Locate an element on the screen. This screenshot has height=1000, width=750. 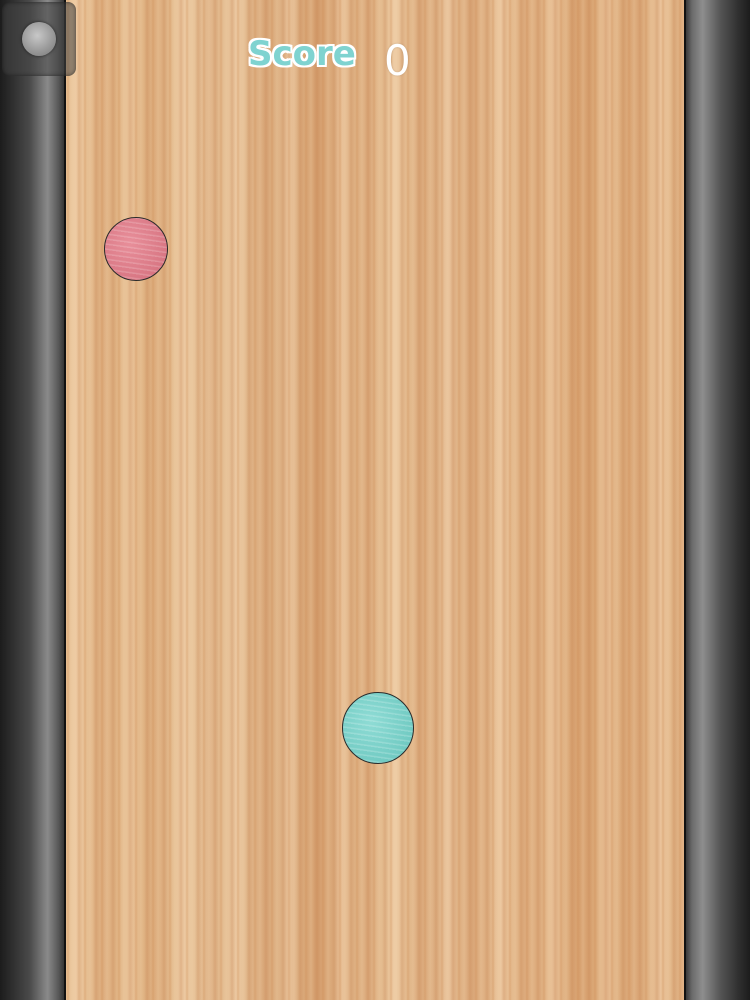
left-rail is located at coordinates (33, 500).